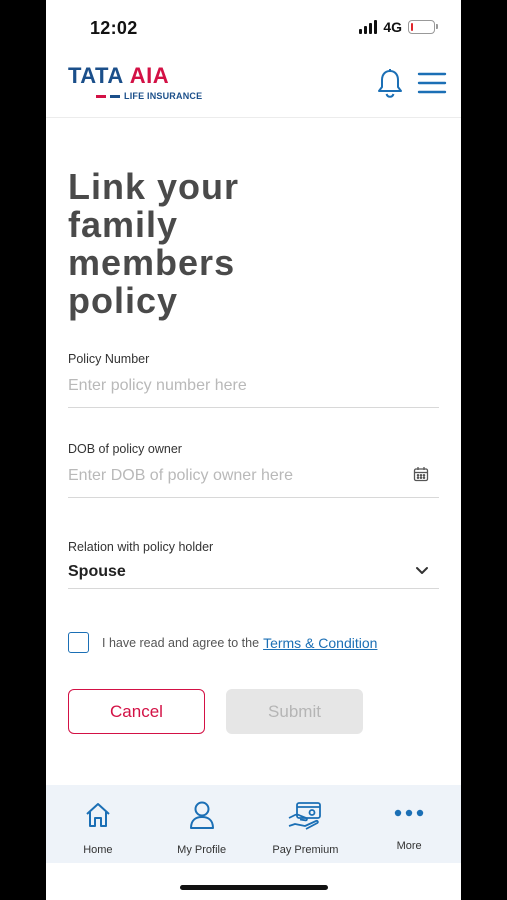 The image size is (507, 900). Describe the element at coordinates (233, 476) in the screenshot. I see `dob-input` at that location.